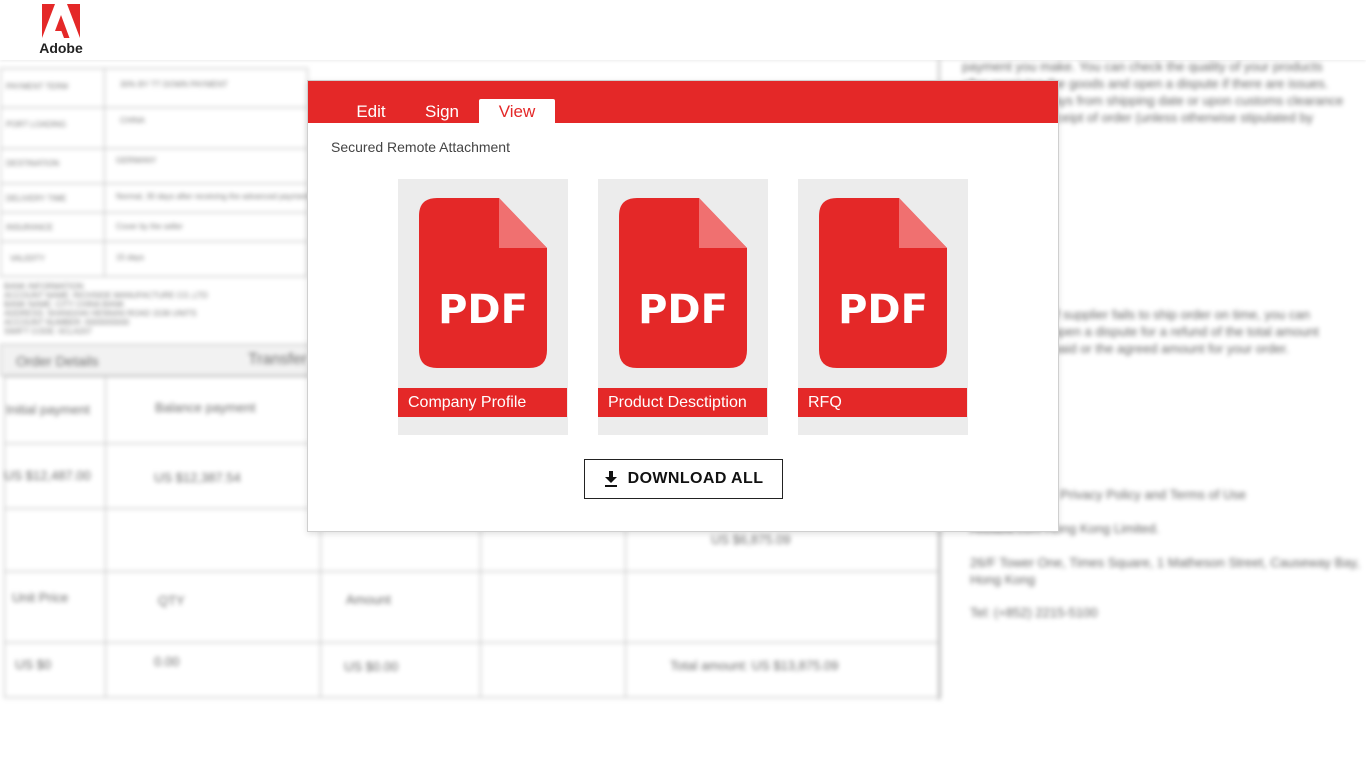  What do you see at coordinates (33, 163) in the screenshot?
I see `bg-row-label: DESTINATION` at bounding box center [33, 163].